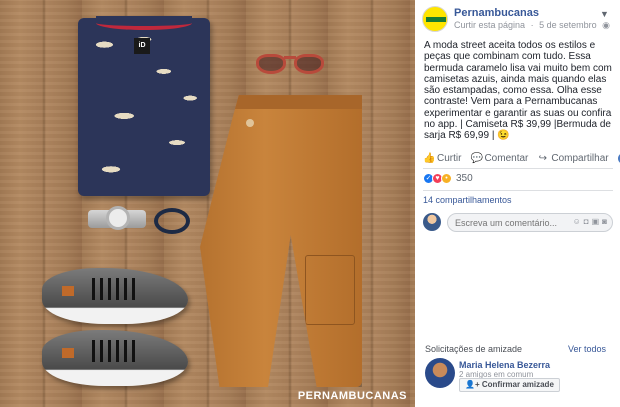  What do you see at coordinates (449, 158) in the screenshot?
I see `like-label: Curtir` at bounding box center [449, 158].